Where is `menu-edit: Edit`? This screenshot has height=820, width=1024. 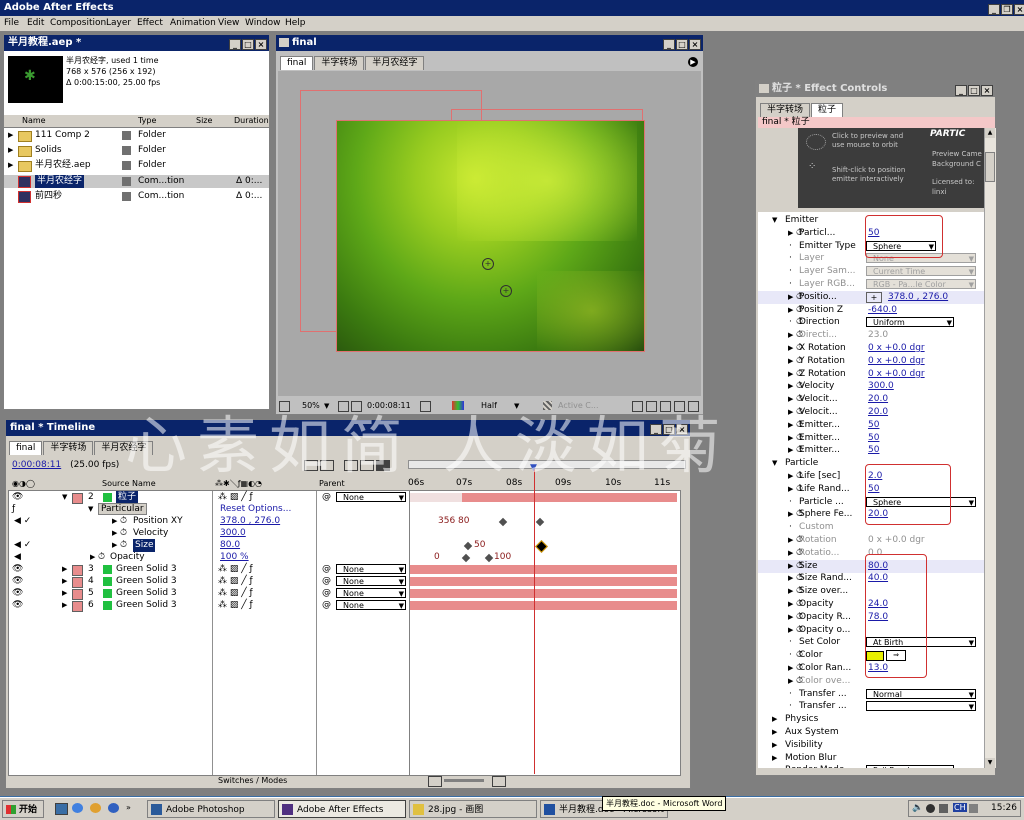
menu-edit: Edit is located at coordinates (35, 23).